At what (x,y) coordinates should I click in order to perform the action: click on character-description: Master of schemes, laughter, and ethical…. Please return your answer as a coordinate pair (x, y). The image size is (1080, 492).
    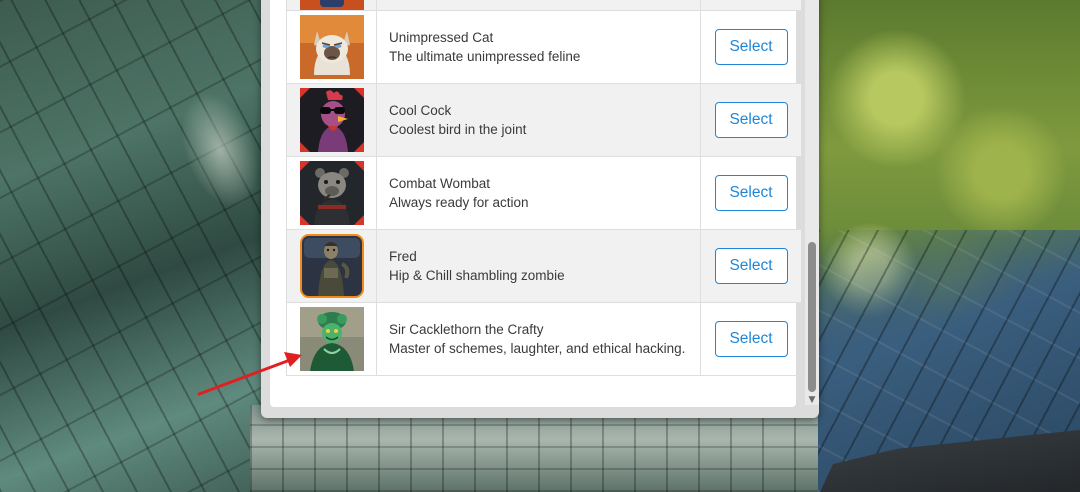
    Looking at the image, I should click on (537, 348).